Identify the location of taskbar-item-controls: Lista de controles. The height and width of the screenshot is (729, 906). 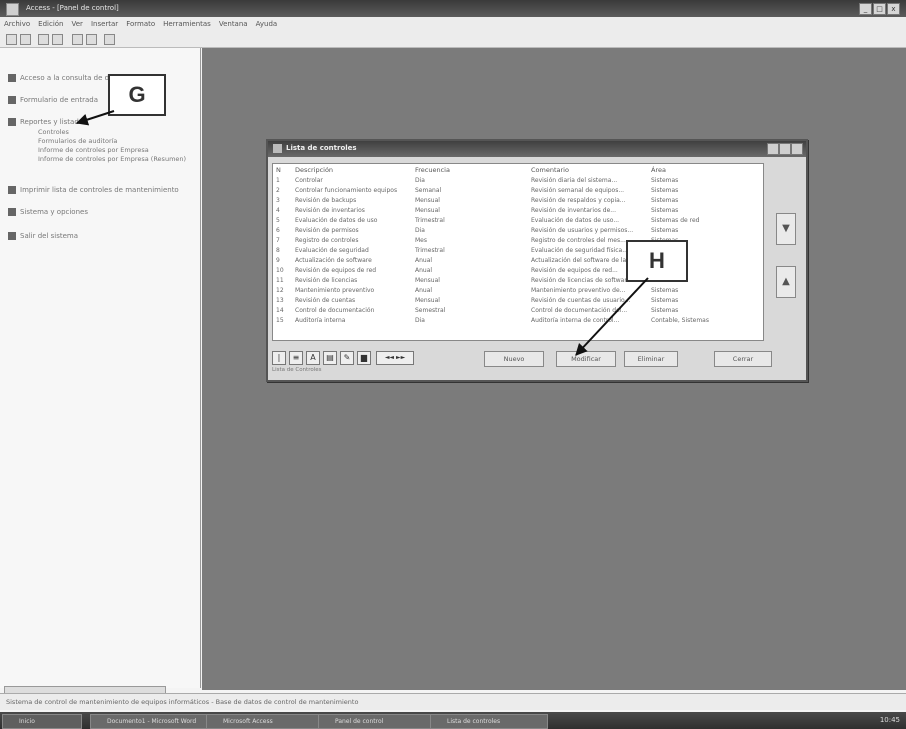
(489, 721).